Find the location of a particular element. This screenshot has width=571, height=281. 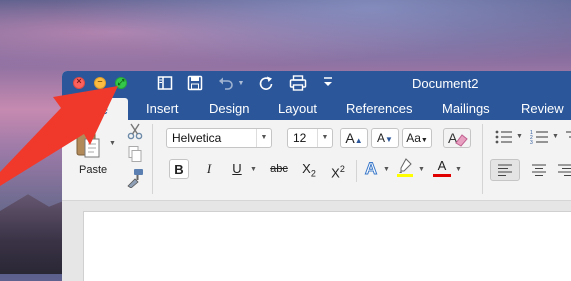

italic-button: I is located at coordinates (209, 169).